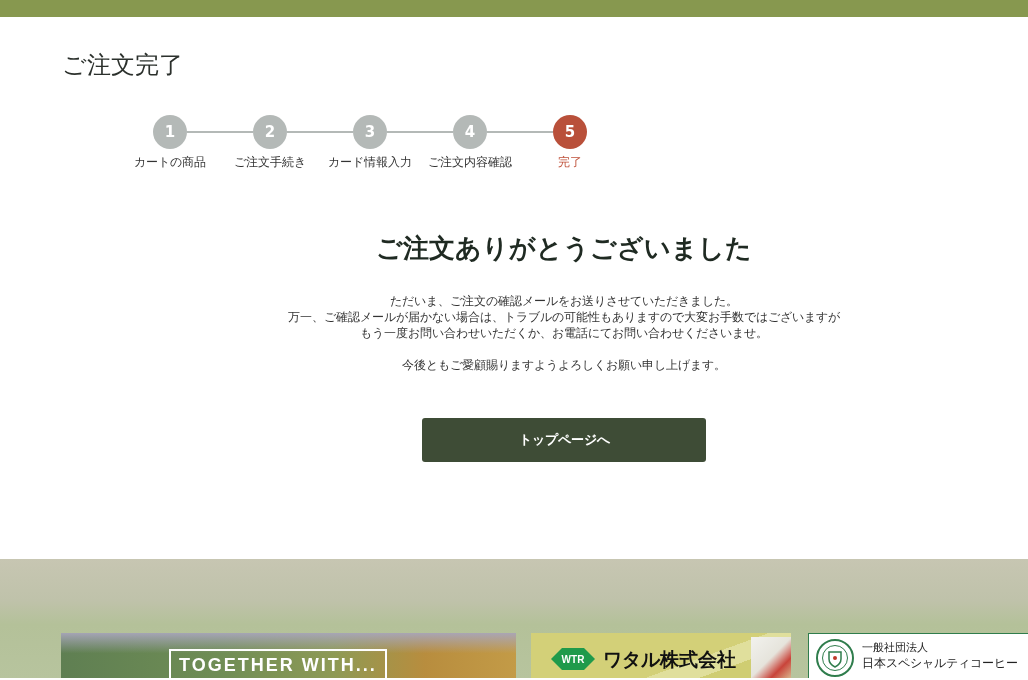 Image resolution: width=1028 pixels, height=680 pixels. I want to click on step-number: 3, so click(370, 132).